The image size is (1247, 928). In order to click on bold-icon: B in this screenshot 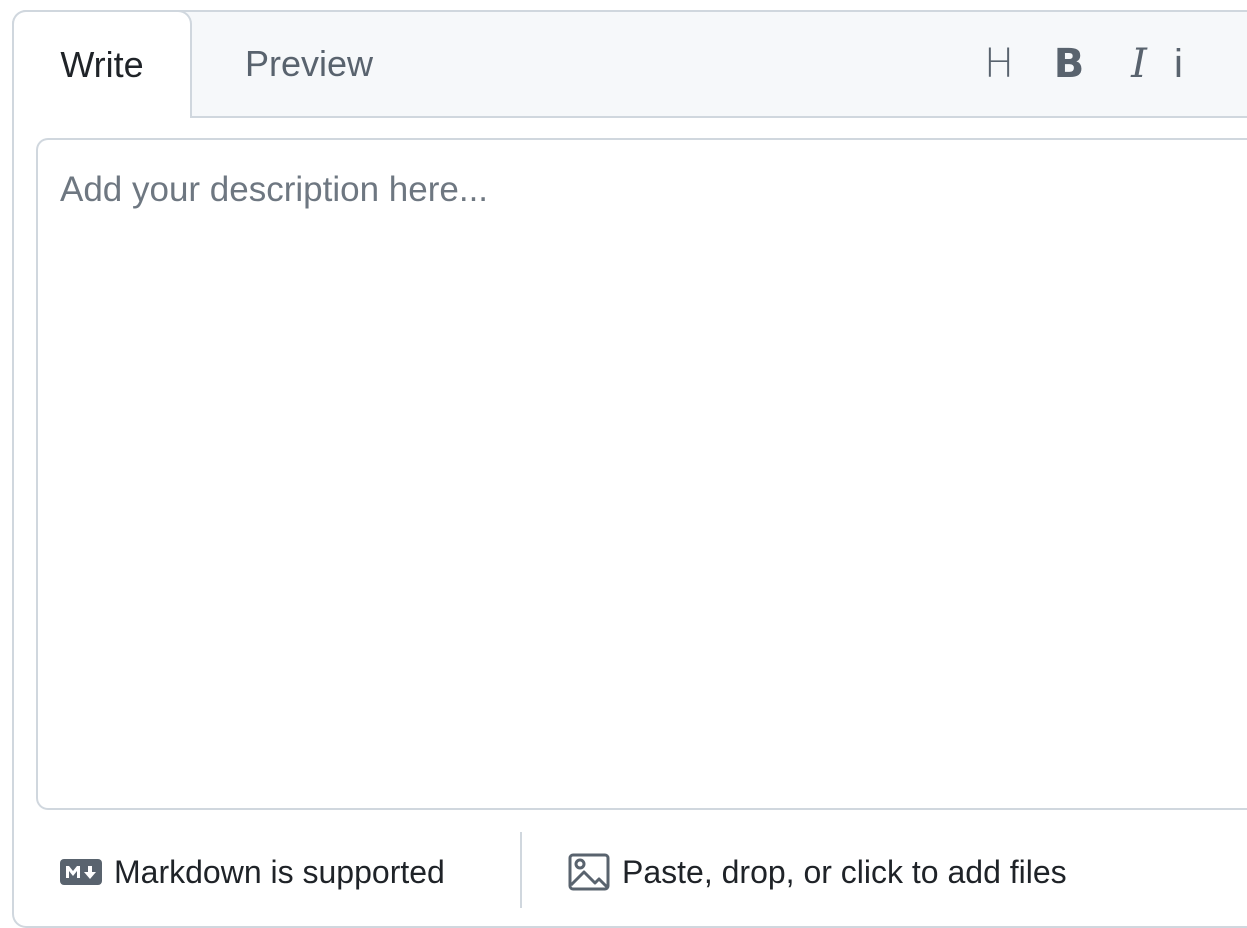, I will do `click(1069, 64)`.